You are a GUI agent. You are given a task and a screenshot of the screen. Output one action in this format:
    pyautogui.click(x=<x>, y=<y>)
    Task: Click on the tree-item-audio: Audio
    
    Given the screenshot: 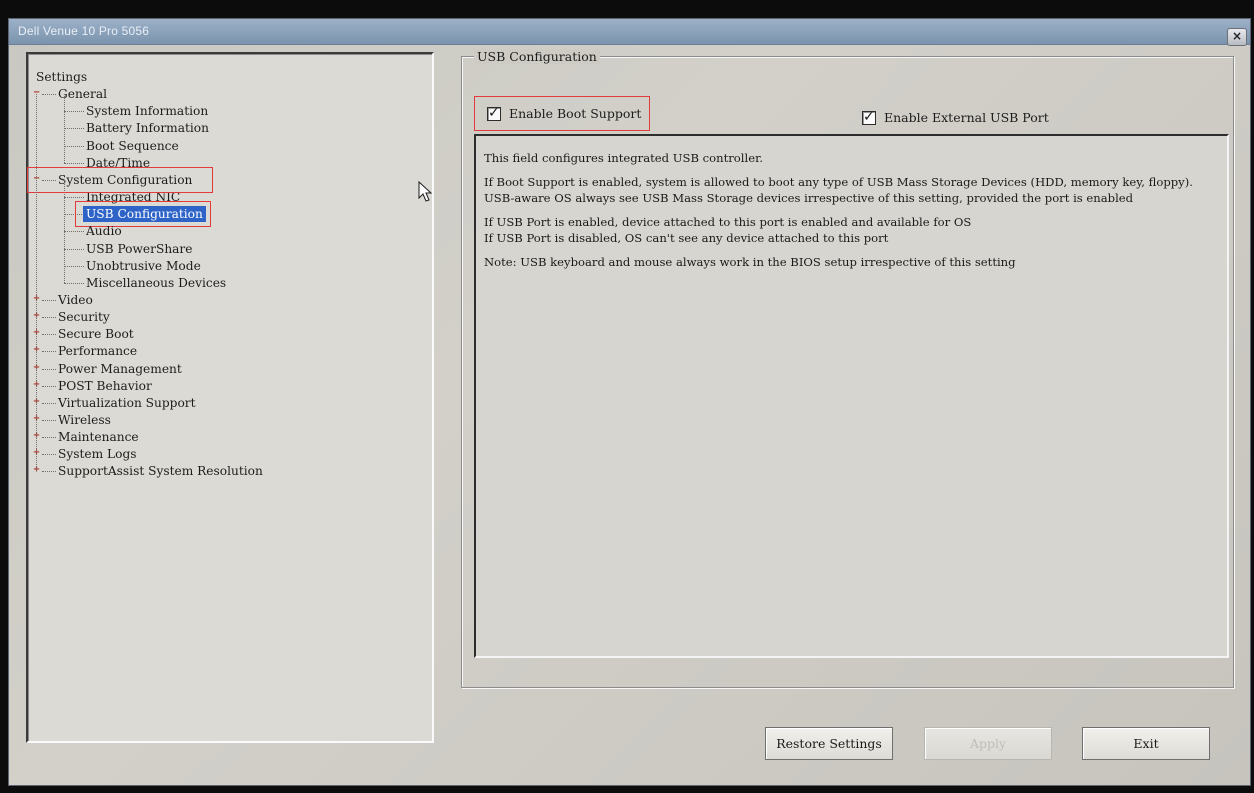 What is the action you would take?
    pyautogui.click(x=104, y=231)
    